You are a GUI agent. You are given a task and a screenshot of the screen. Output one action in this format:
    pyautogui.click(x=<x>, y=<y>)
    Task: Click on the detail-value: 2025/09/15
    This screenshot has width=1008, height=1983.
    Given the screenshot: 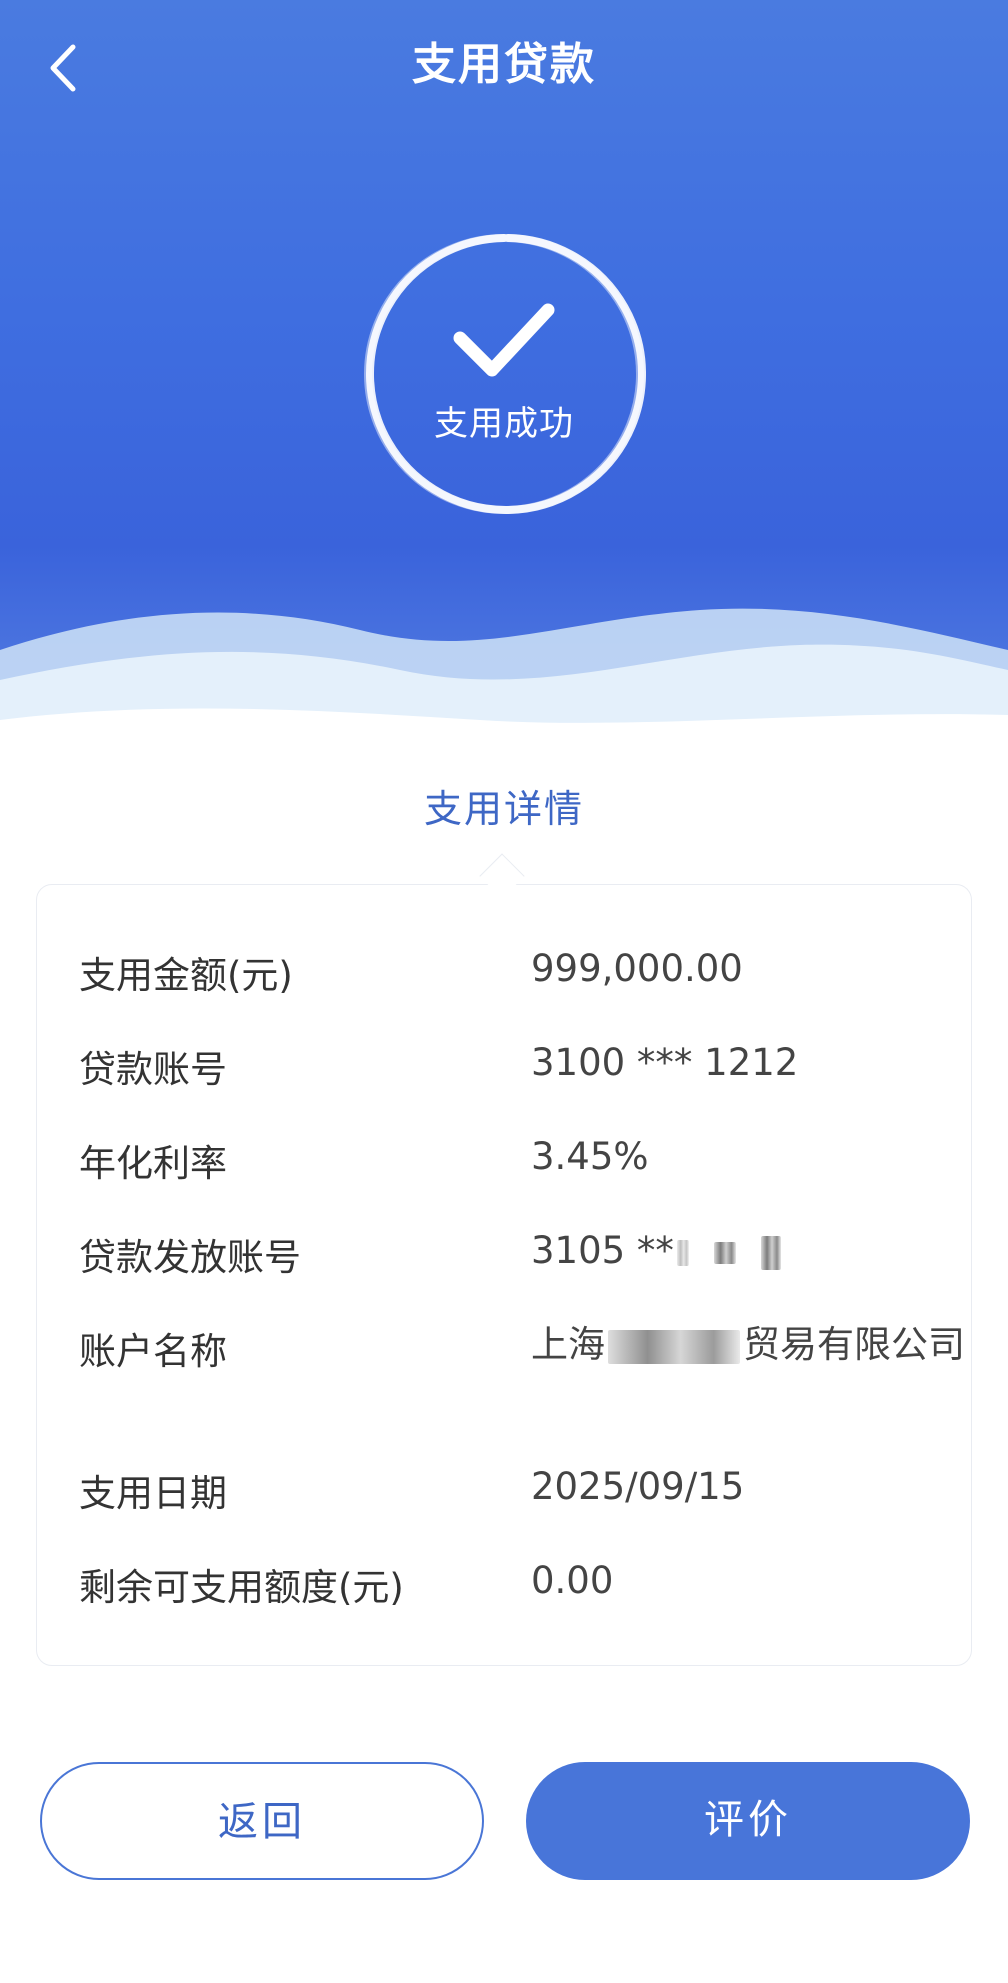 What is the action you would take?
    pyautogui.click(x=638, y=1486)
    